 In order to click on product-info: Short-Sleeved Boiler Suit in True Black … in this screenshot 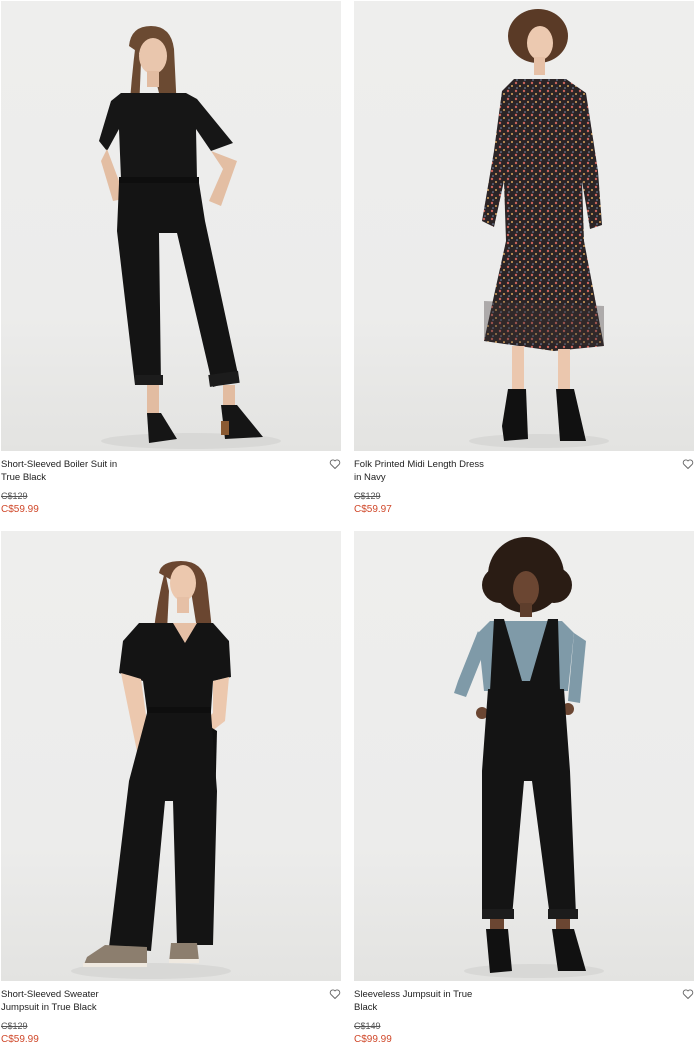, I will do `click(171, 490)`.